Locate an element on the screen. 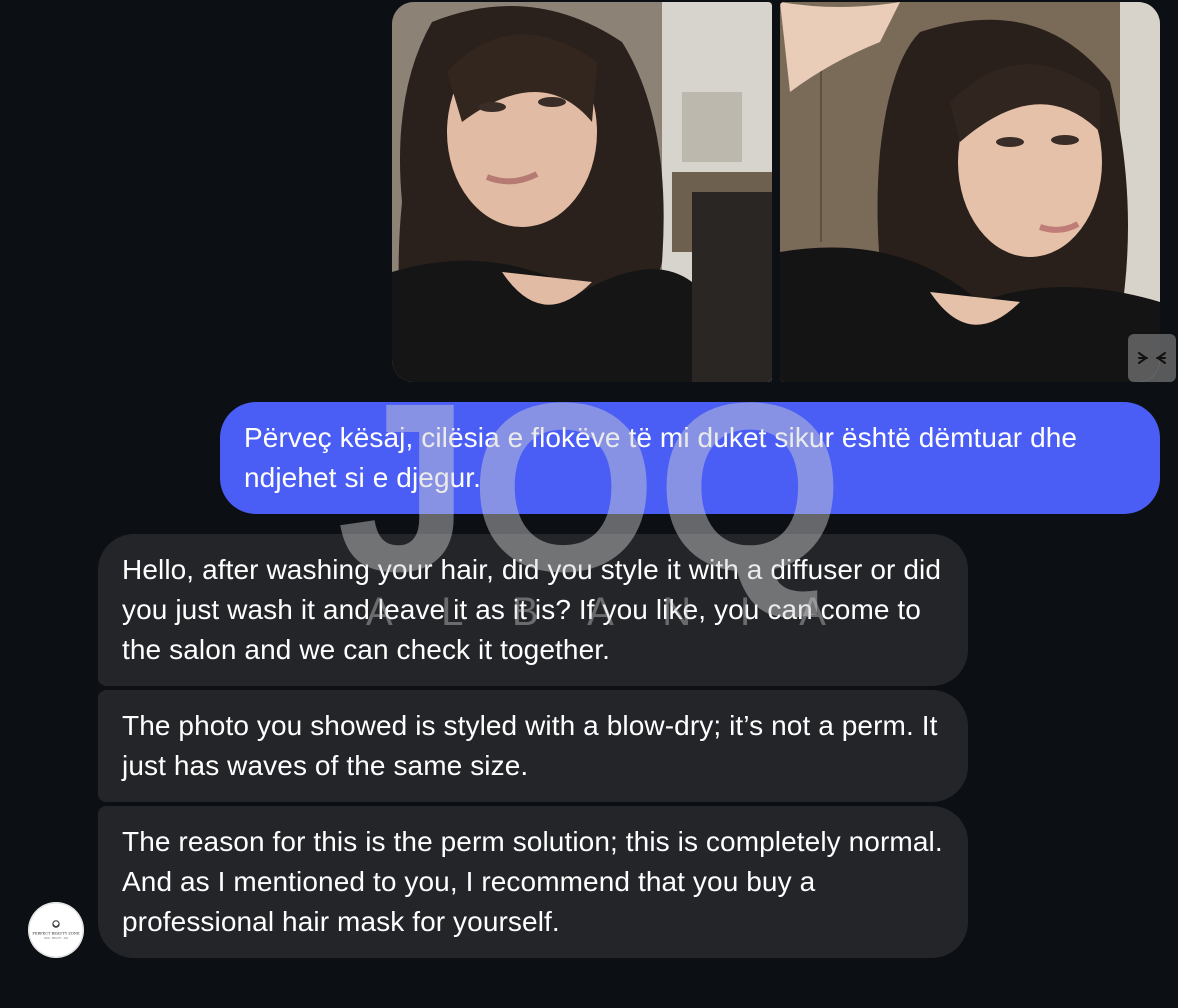  sender-avatar: PERFECT BEAUTY ZONE HAIR · BEAUTY · SPA is located at coordinates (56, 930).